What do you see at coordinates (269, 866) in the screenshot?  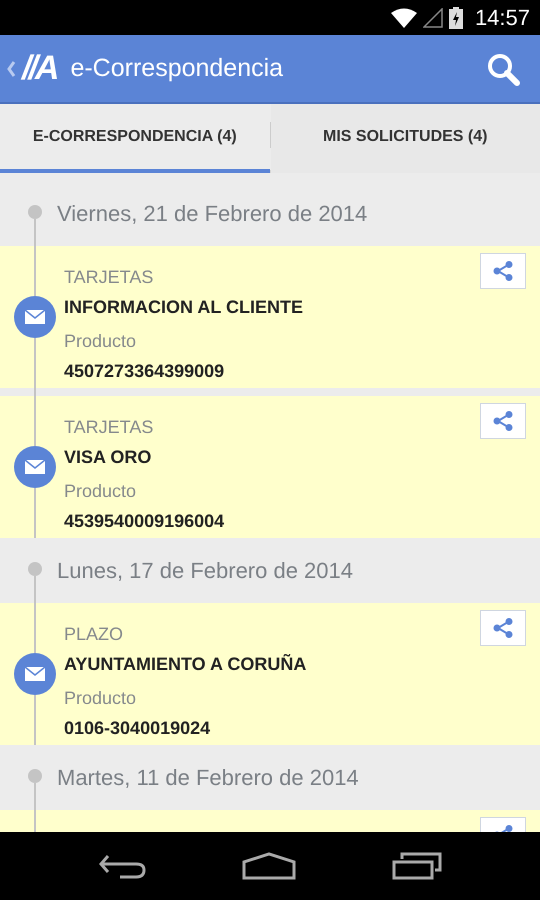 I see `home-icon` at bounding box center [269, 866].